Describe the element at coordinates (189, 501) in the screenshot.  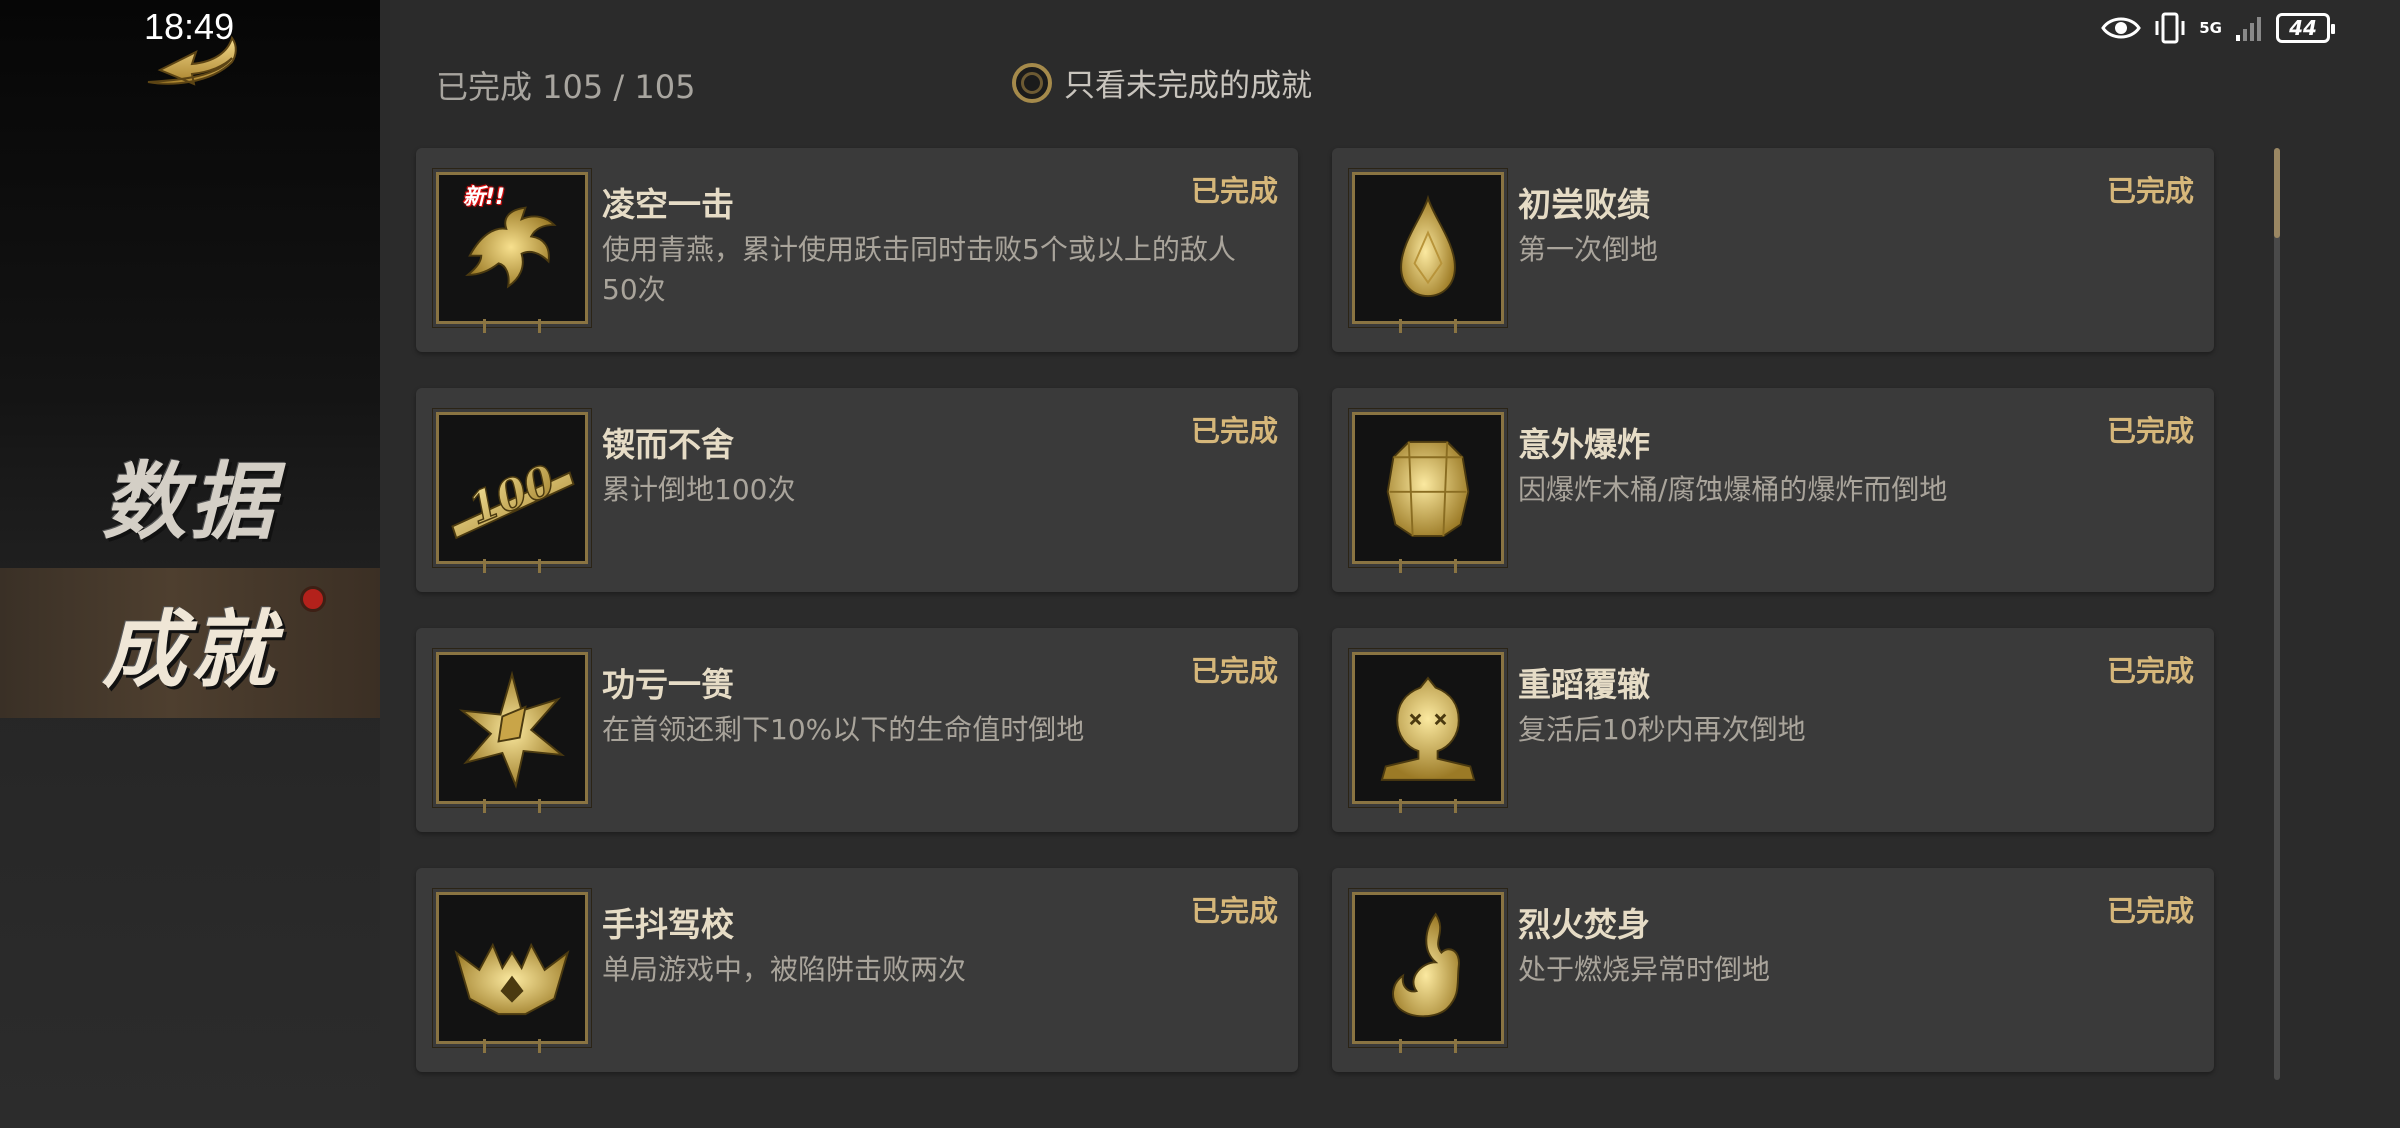
I see `tab-data-label: 数据` at that location.